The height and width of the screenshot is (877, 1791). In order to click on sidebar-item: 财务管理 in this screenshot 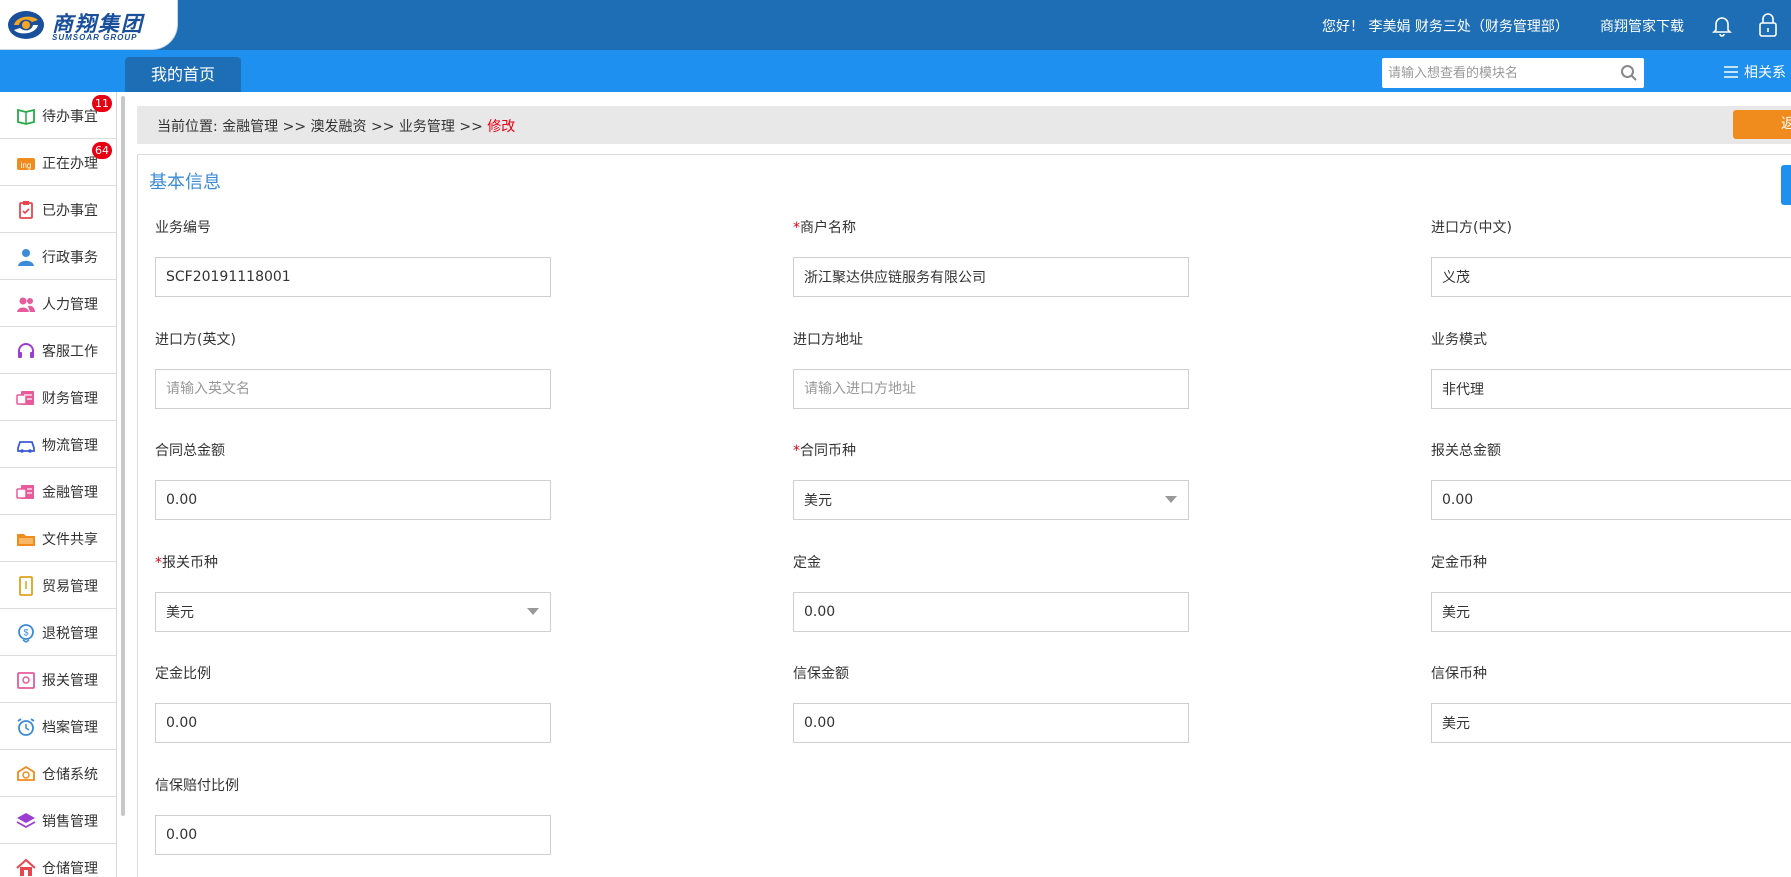, I will do `click(58, 397)`.